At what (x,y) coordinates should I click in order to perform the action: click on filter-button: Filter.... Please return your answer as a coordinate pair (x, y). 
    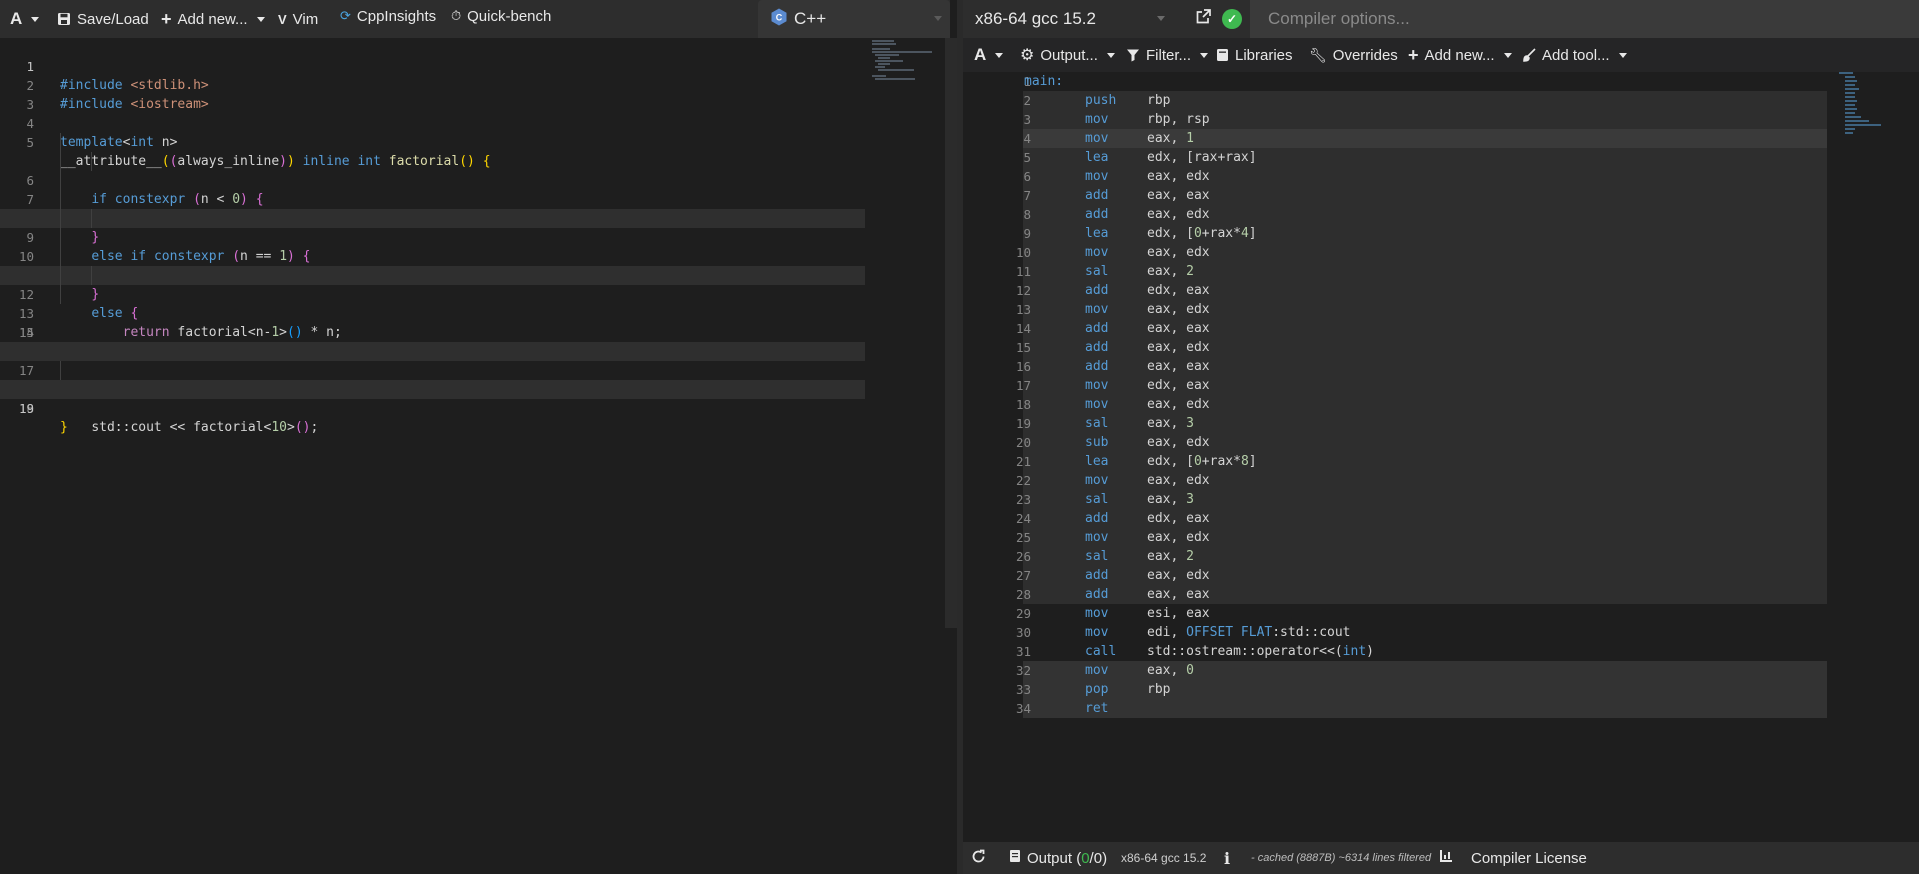
    Looking at the image, I should click on (1167, 55).